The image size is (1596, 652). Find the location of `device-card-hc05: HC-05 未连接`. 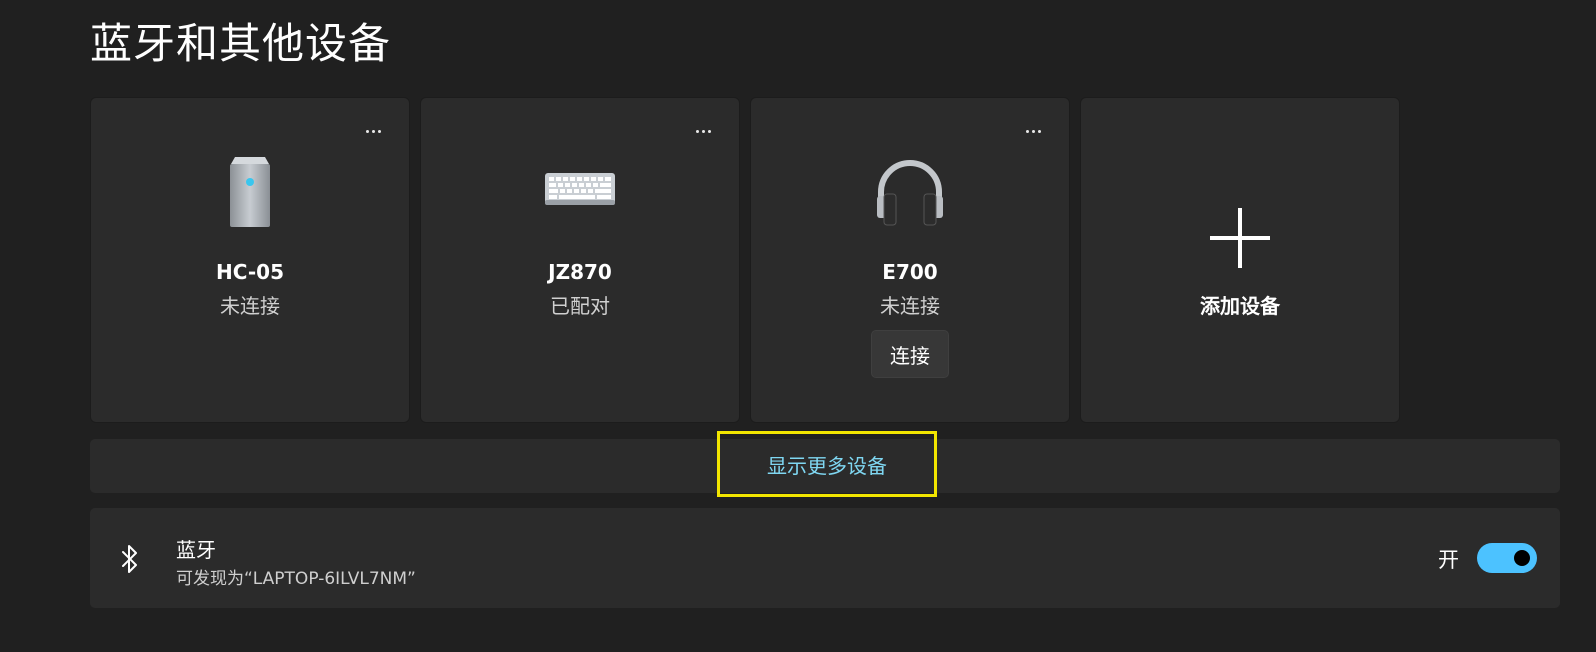

device-card-hc05: HC-05 未连接 is located at coordinates (250, 260).